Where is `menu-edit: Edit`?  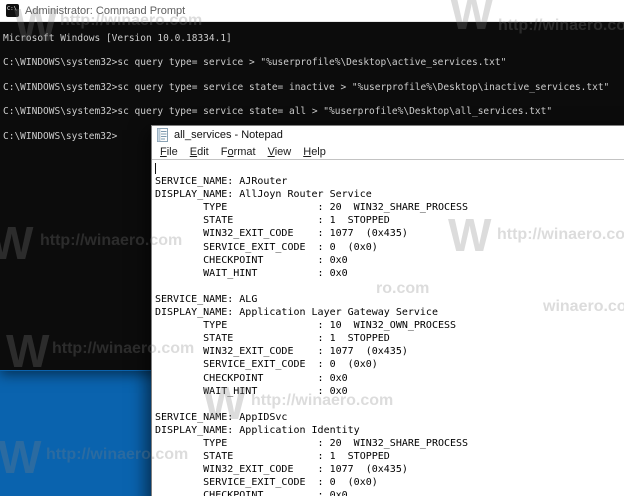
menu-edit: Edit is located at coordinates (199, 152).